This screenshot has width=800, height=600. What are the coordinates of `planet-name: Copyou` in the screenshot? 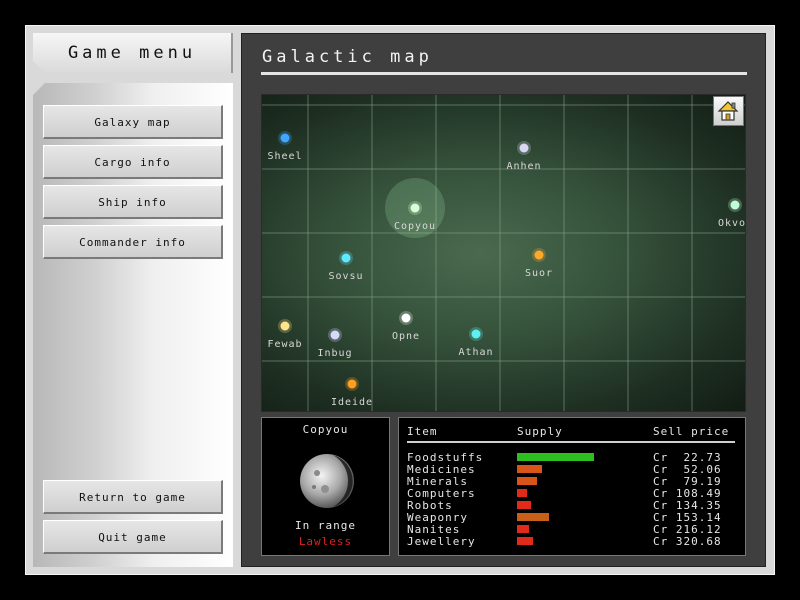 It's located at (325, 429).